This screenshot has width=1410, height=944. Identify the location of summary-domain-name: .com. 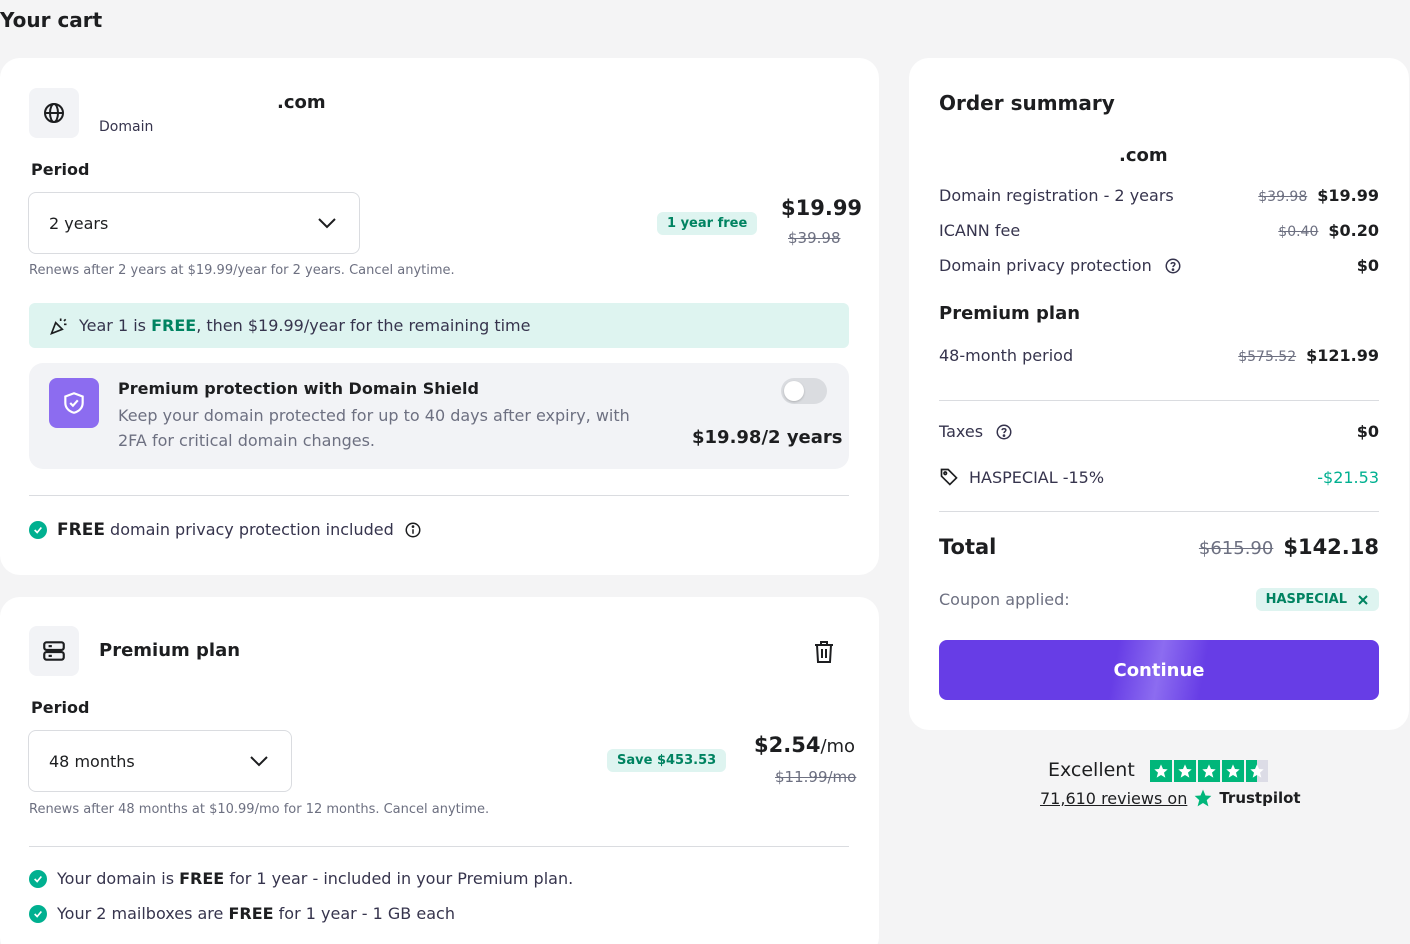
(1143, 155).